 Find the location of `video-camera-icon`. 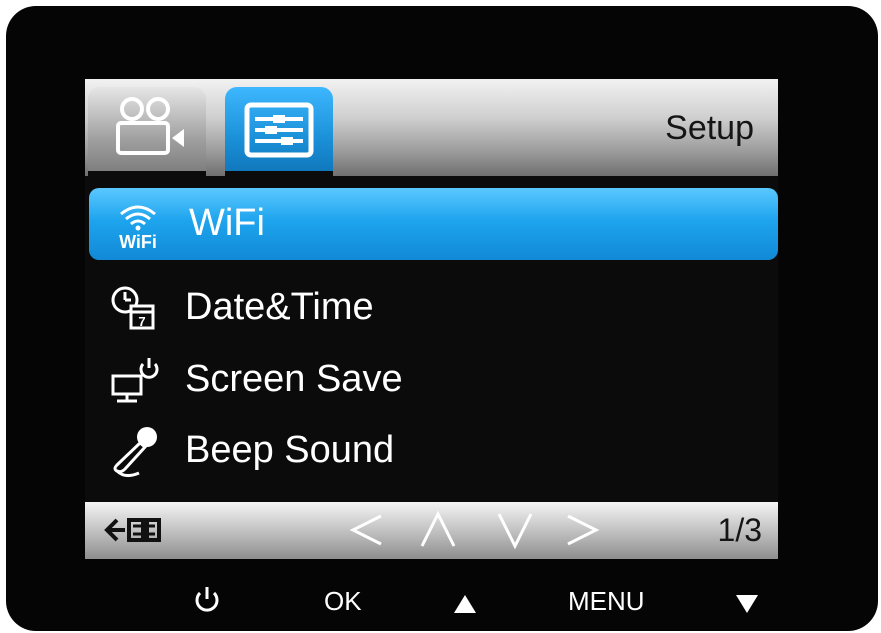

video-camera-icon is located at coordinates (150, 126).